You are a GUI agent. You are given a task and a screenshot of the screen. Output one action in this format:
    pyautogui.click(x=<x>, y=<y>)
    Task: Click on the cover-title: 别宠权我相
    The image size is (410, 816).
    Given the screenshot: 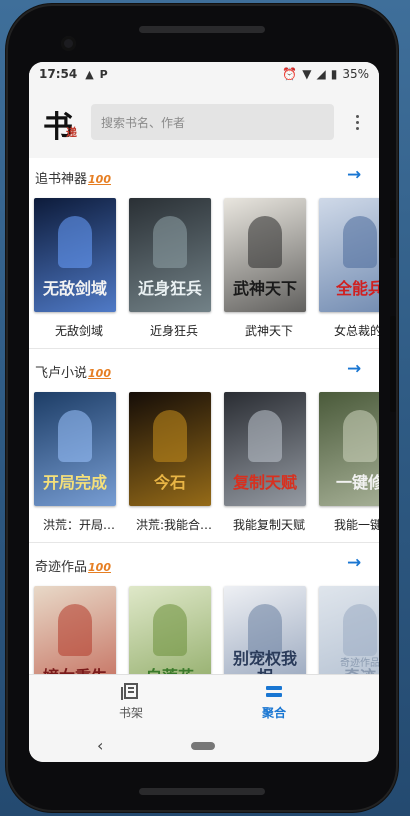 What is the action you would take?
    pyautogui.click(x=264, y=662)
    